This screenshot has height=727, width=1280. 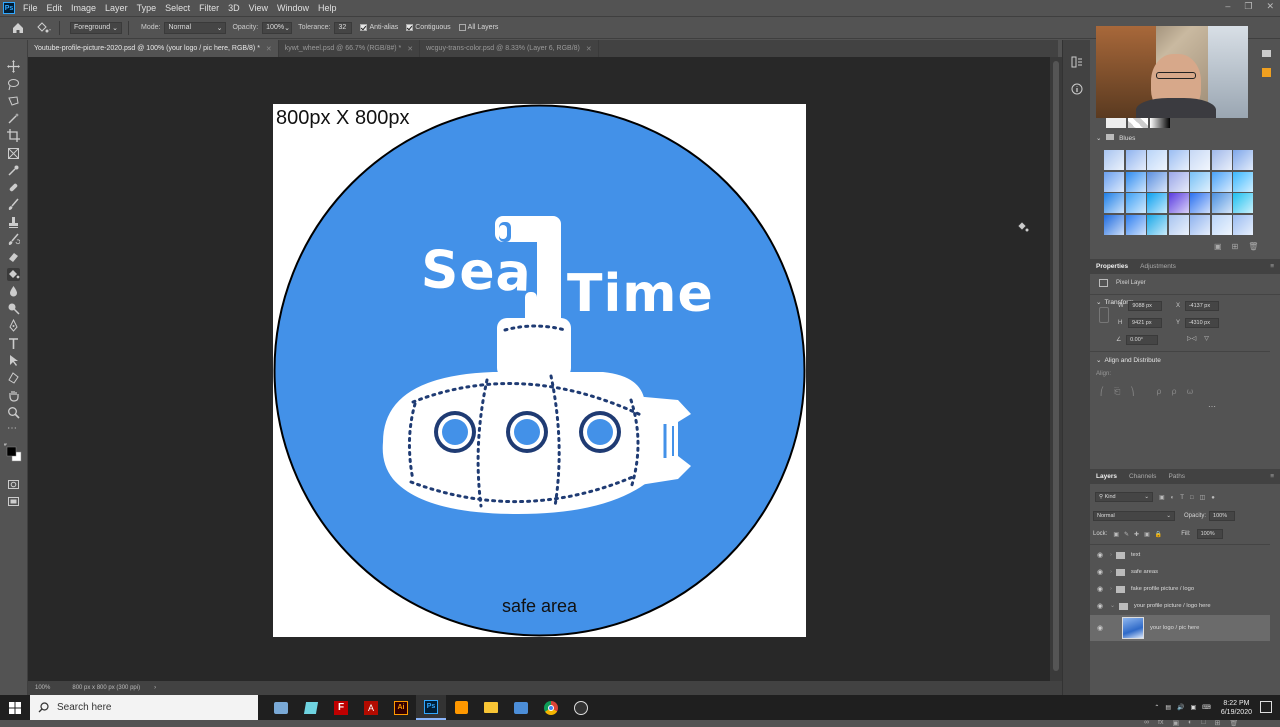 What do you see at coordinates (1158, 392) in the screenshot?
I see `align-top-icon: ⍴` at bounding box center [1158, 392].